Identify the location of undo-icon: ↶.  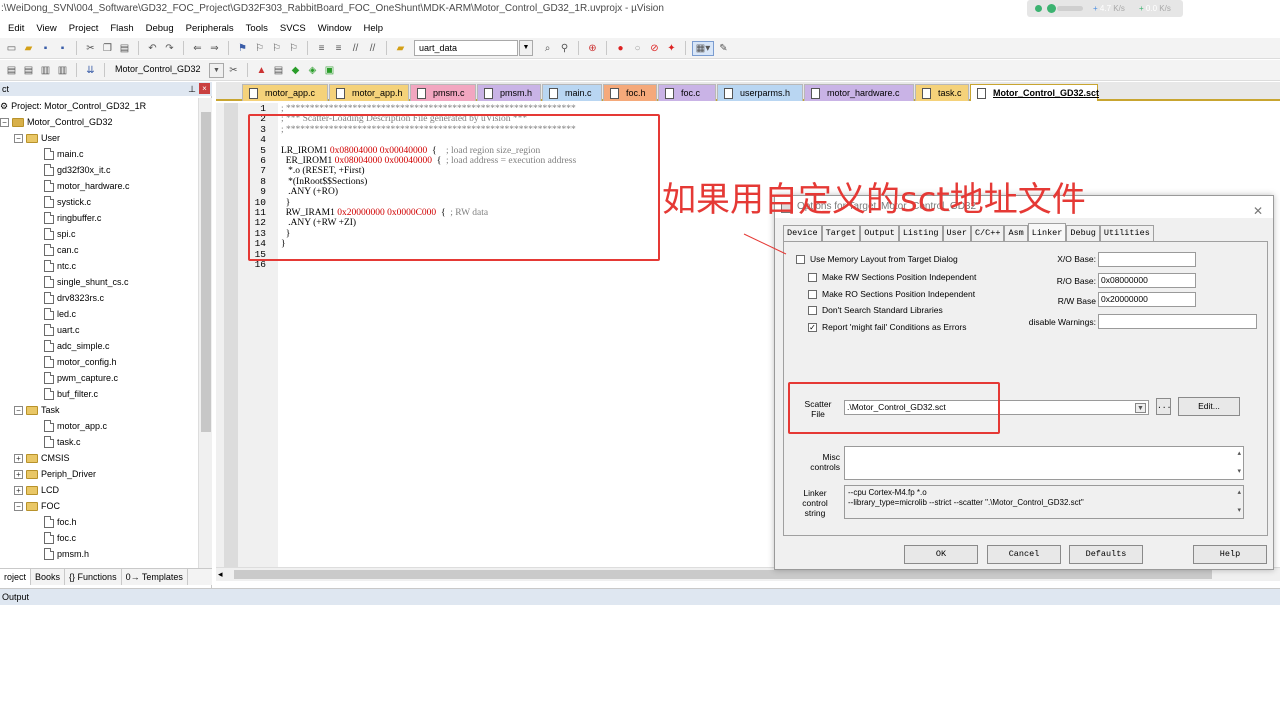
(152, 48).